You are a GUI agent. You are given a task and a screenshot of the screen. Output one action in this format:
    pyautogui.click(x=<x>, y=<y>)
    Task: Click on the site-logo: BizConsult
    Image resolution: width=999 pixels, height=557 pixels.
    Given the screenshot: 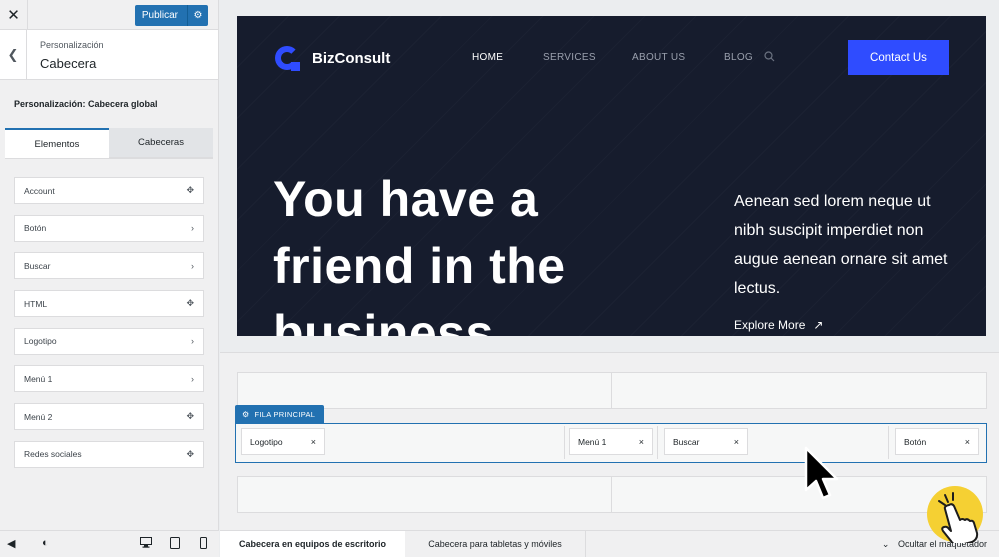 What is the action you would take?
    pyautogui.click(x=333, y=58)
    